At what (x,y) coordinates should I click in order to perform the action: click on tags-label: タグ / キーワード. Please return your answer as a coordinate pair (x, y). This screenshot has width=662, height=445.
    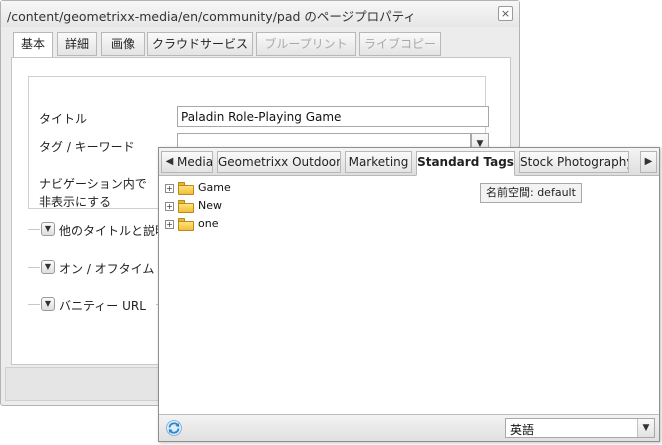
    Looking at the image, I should click on (87, 147).